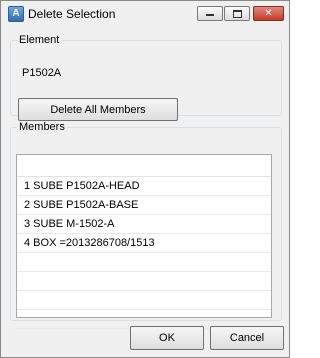  What do you see at coordinates (144, 166) in the screenshot?
I see `list-header` at bounding box center [144, 166].